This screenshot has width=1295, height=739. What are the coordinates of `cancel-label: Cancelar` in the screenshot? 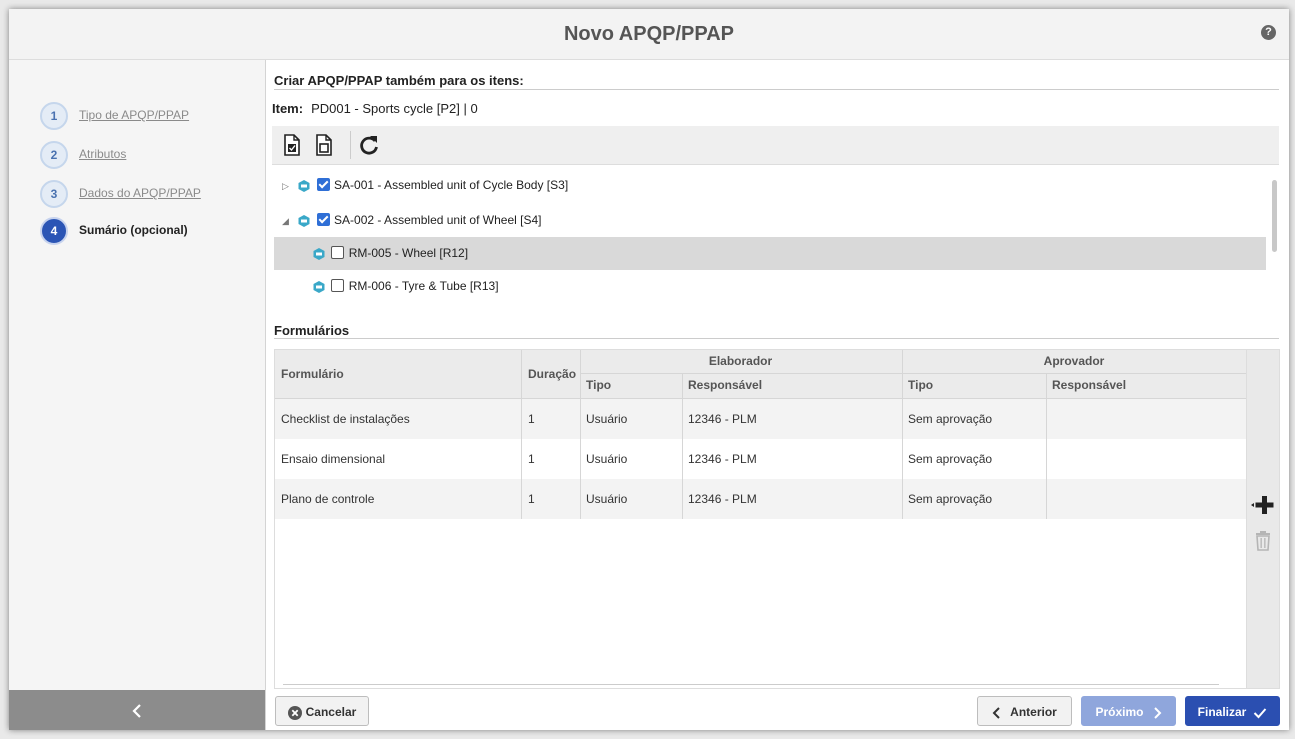 It's located at (331, 712).